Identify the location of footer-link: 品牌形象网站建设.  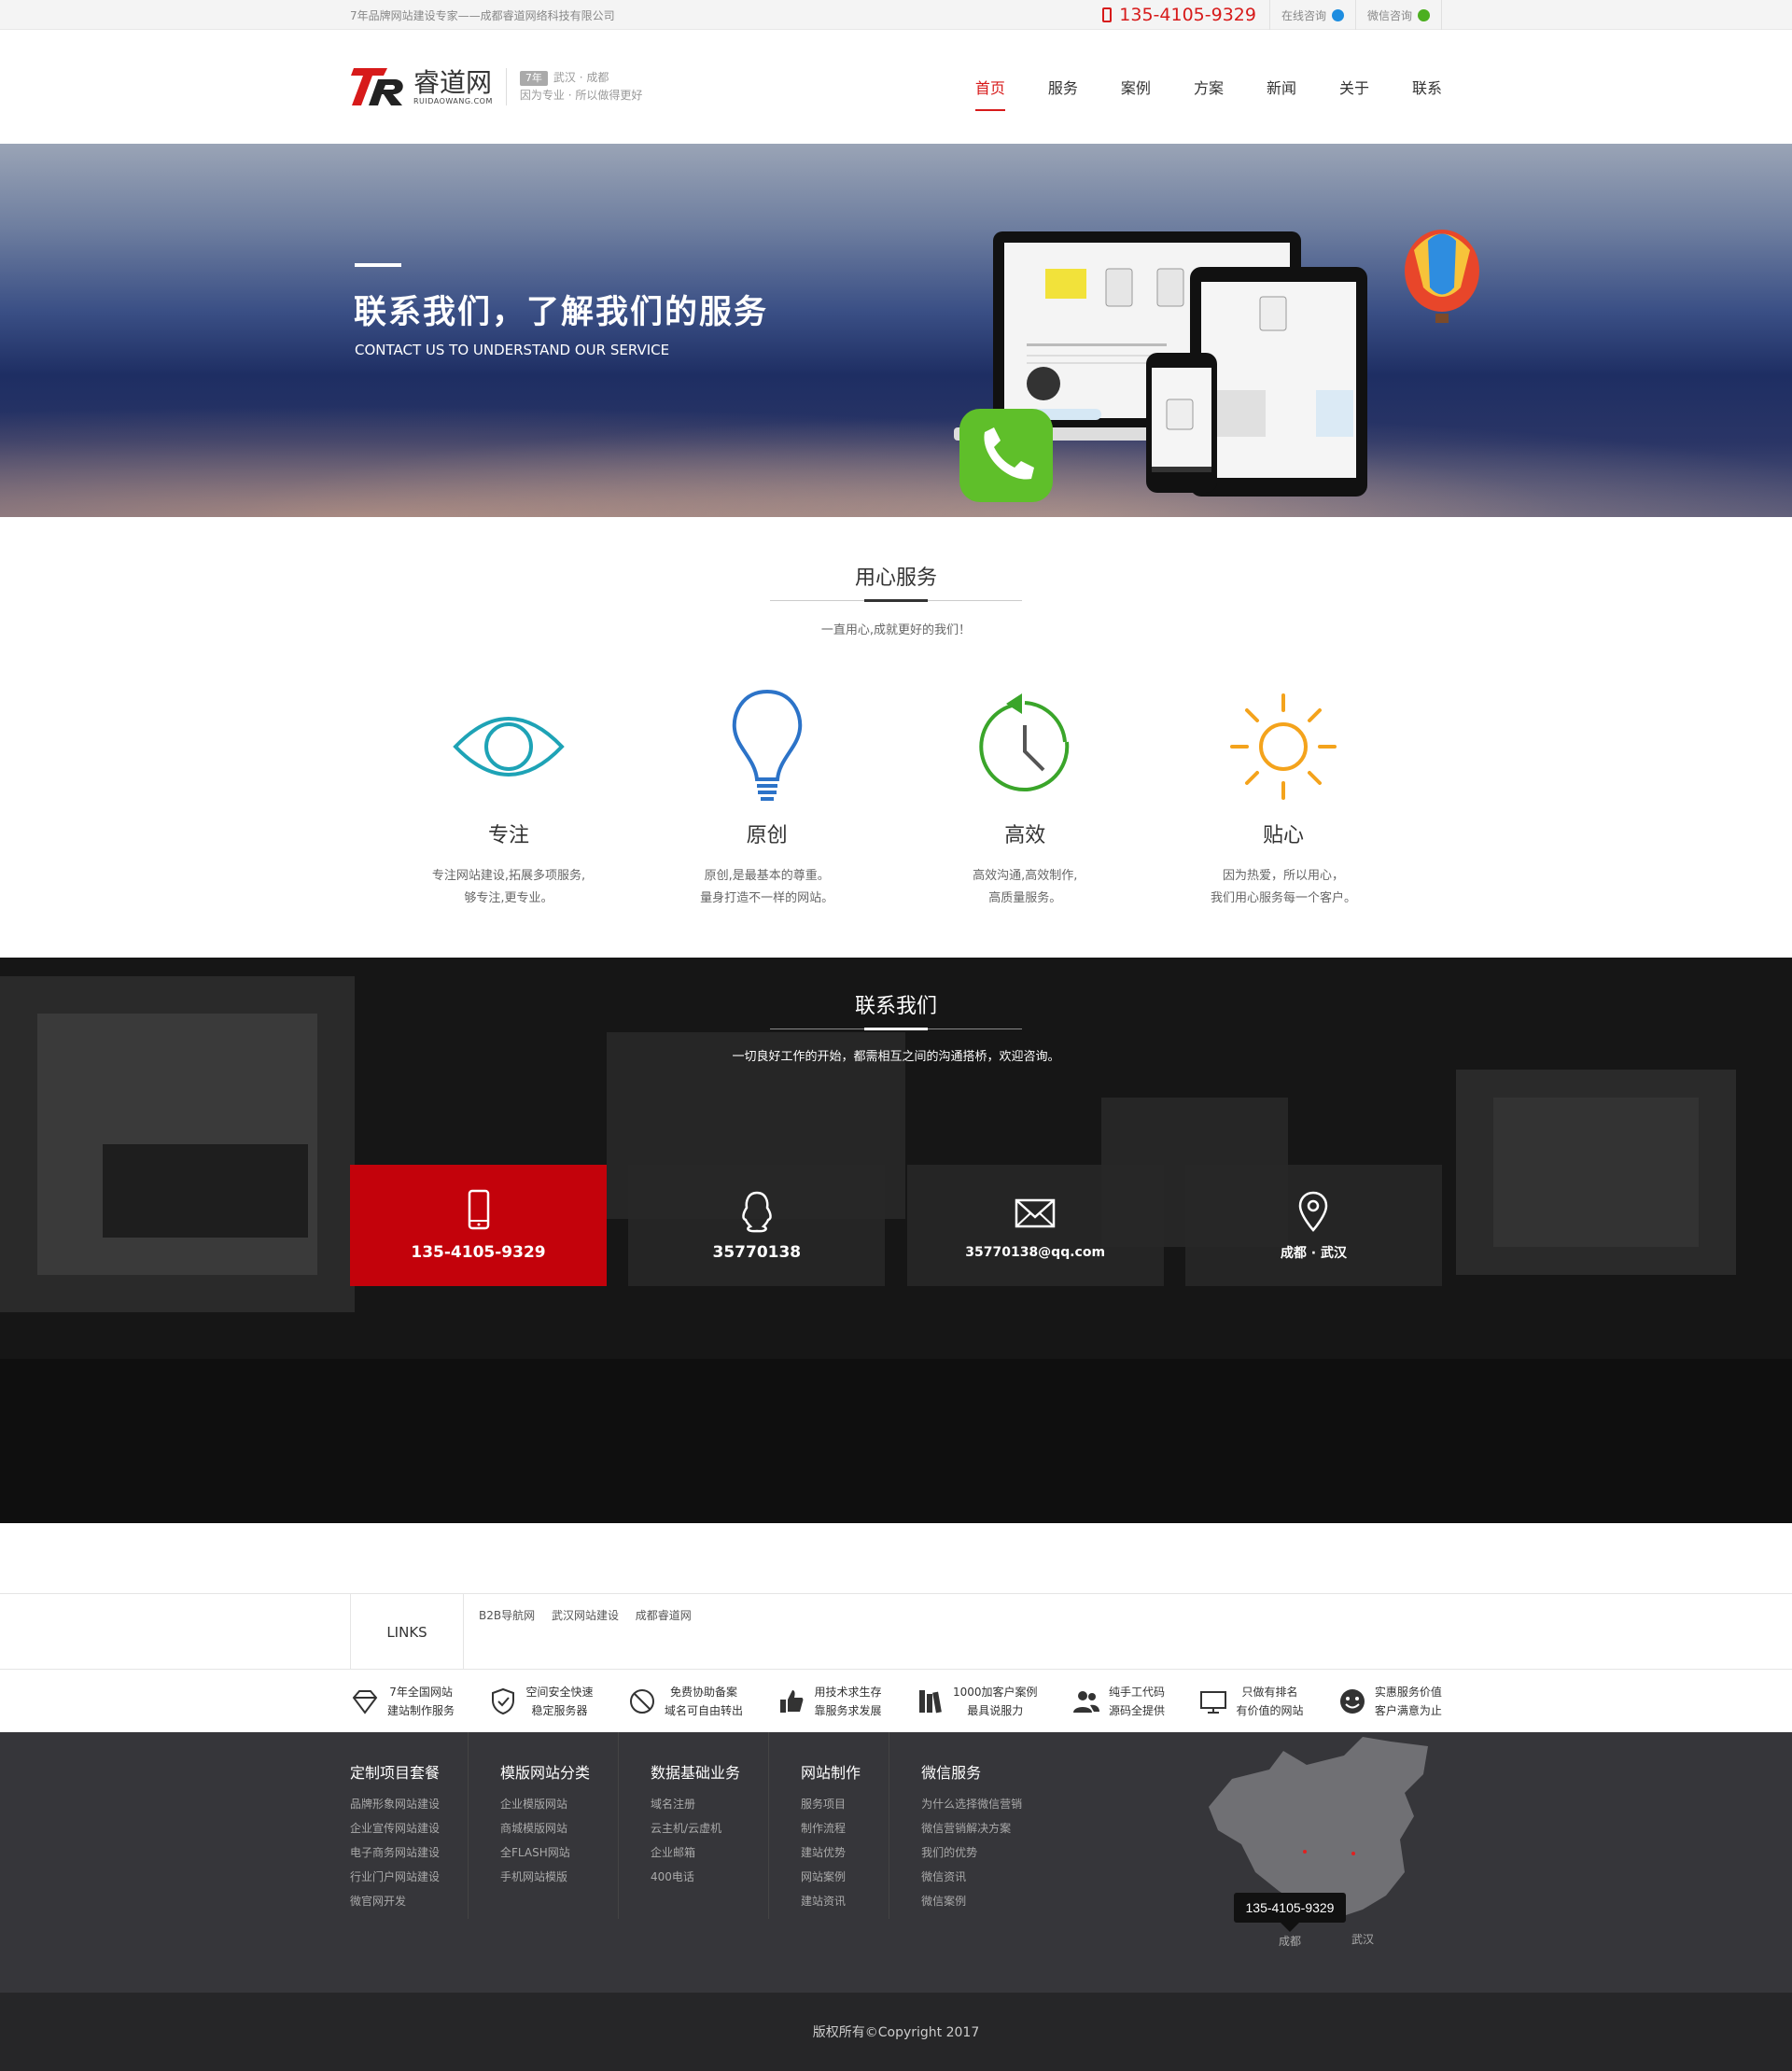
(395, 1804).